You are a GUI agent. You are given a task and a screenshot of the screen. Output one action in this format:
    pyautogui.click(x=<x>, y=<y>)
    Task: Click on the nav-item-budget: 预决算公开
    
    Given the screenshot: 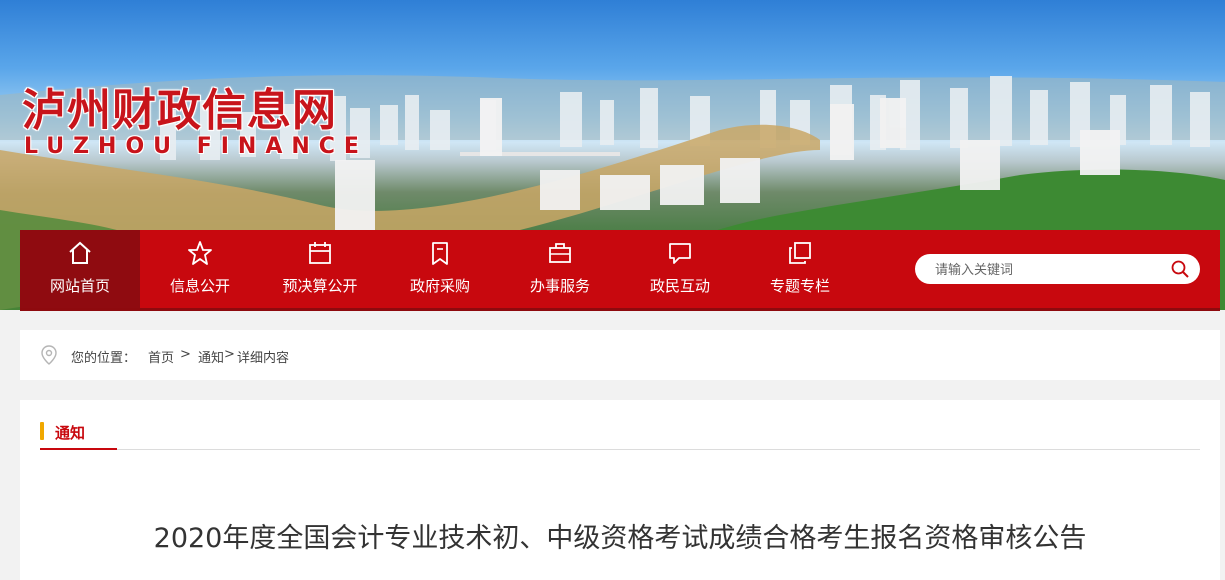 What is the action you would take?
    pyautogui.click(x=320, y=269)
    